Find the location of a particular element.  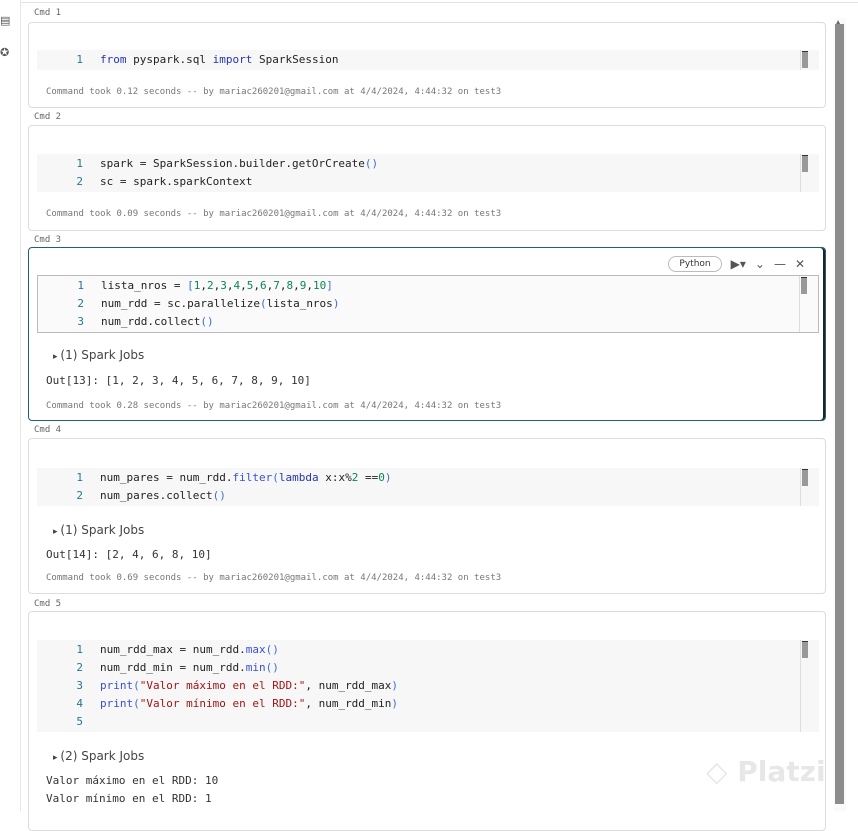

cell-label: Cmd 4 is located at coordinates (48, 430).